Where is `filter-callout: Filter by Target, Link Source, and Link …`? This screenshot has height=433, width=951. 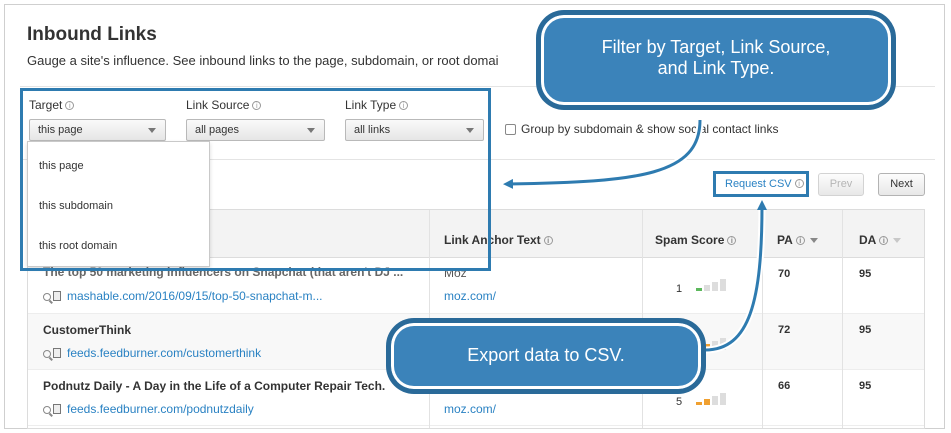 filter-callout: Filter by Target, Link Source, and Link … is located at coordinates (716, 60).